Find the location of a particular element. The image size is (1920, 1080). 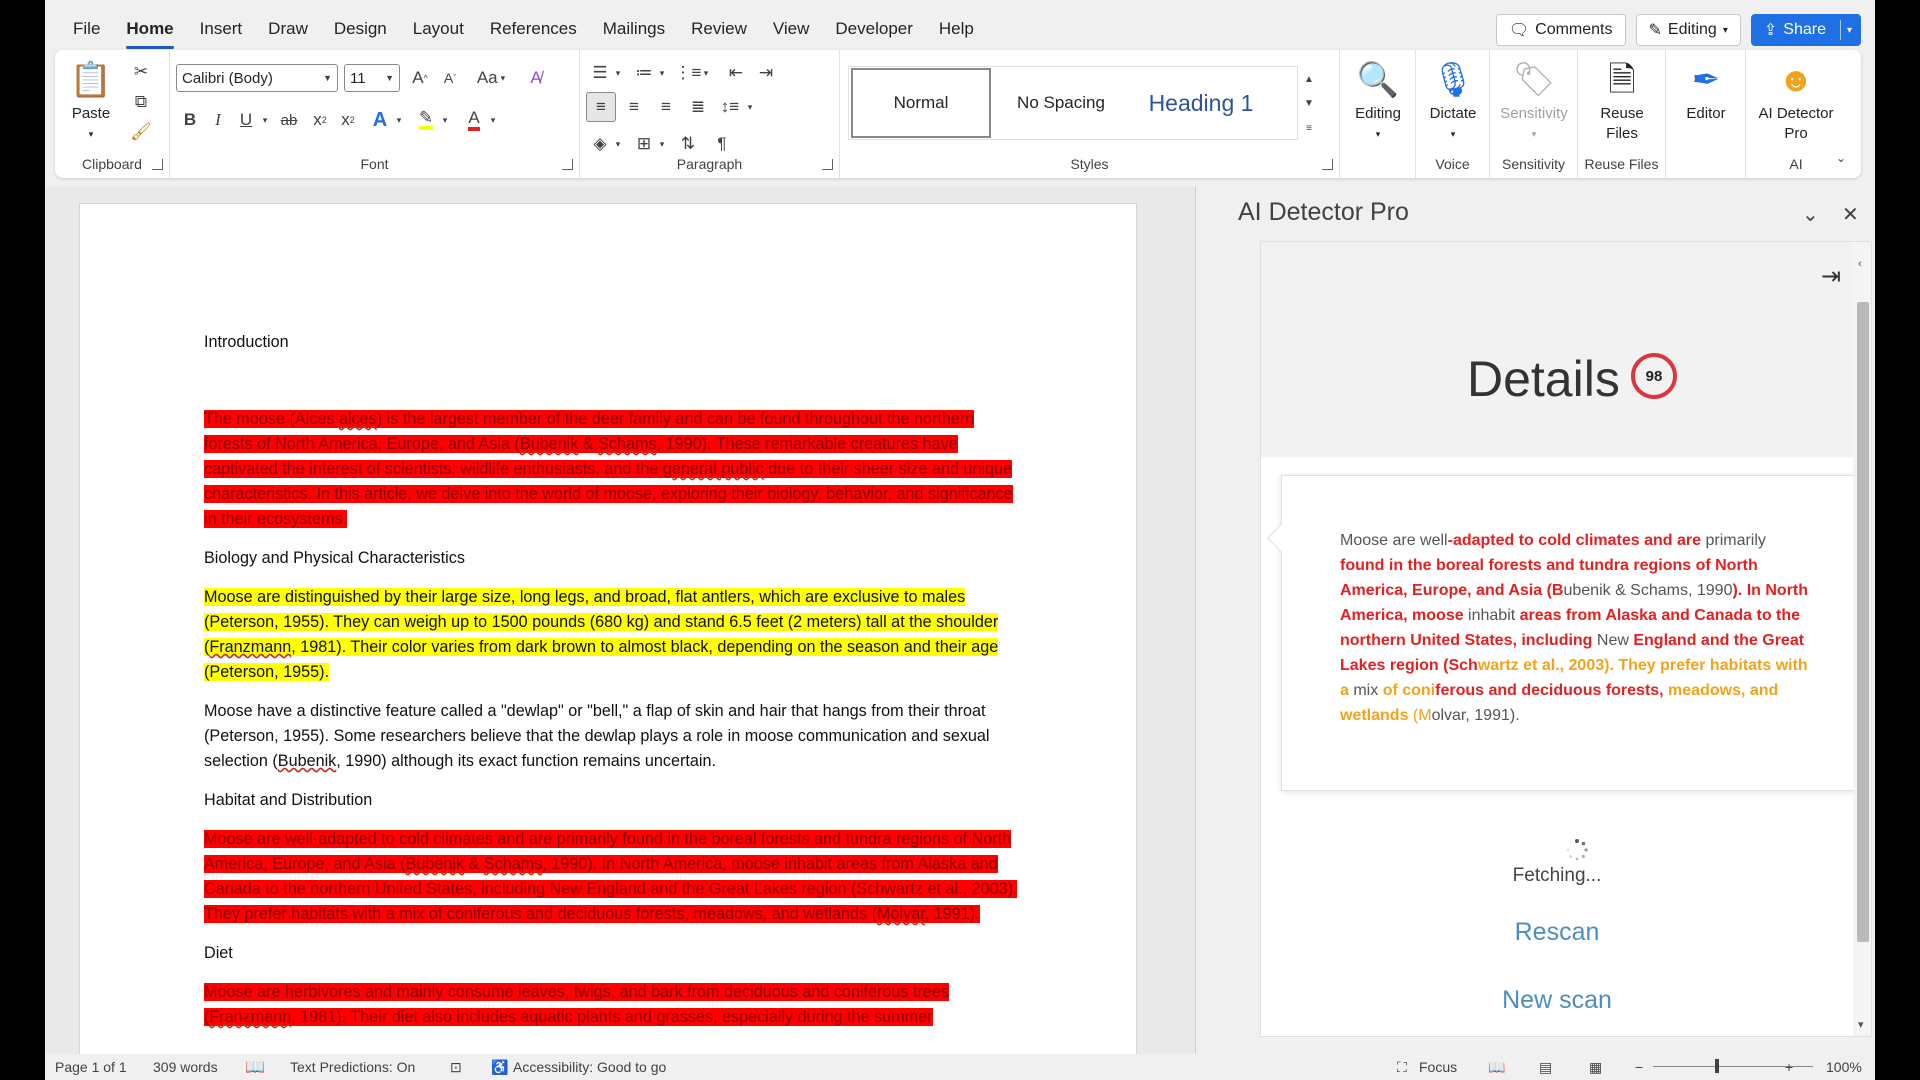

word-count: 309 words is located at coordinates (185, 1067).